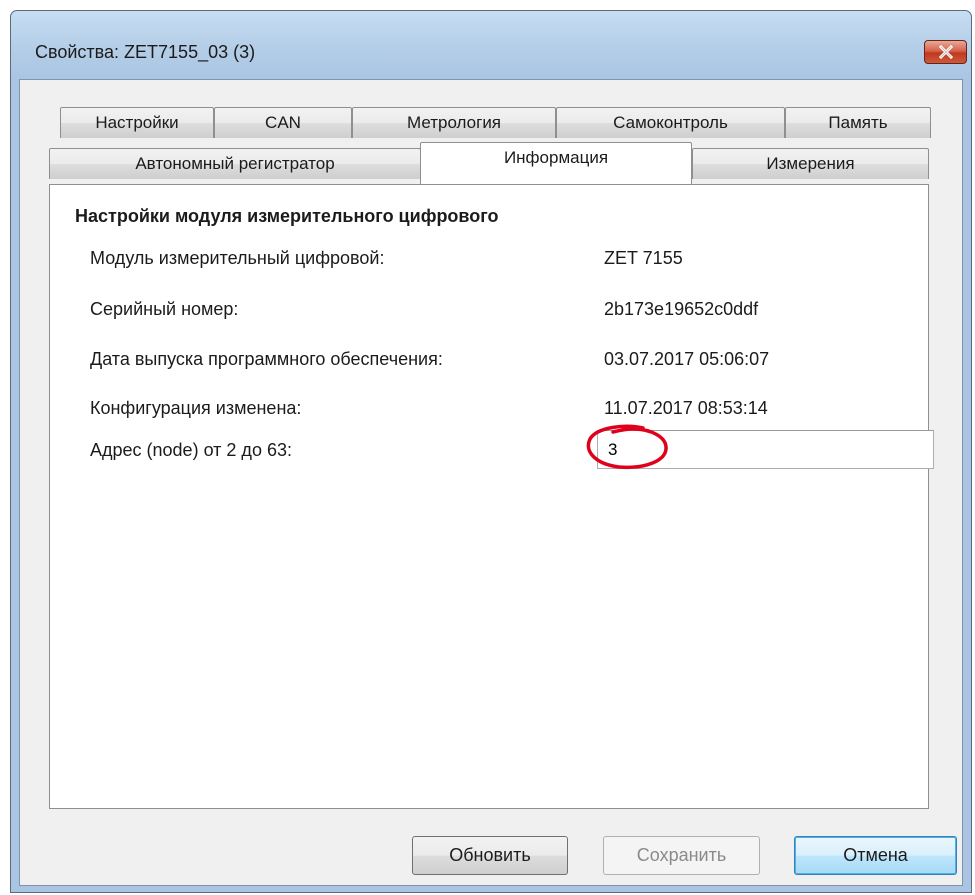 The width and height of the screenshot is (975, 895). I want to click on tab-settings: Настройки, so click(137, 122).